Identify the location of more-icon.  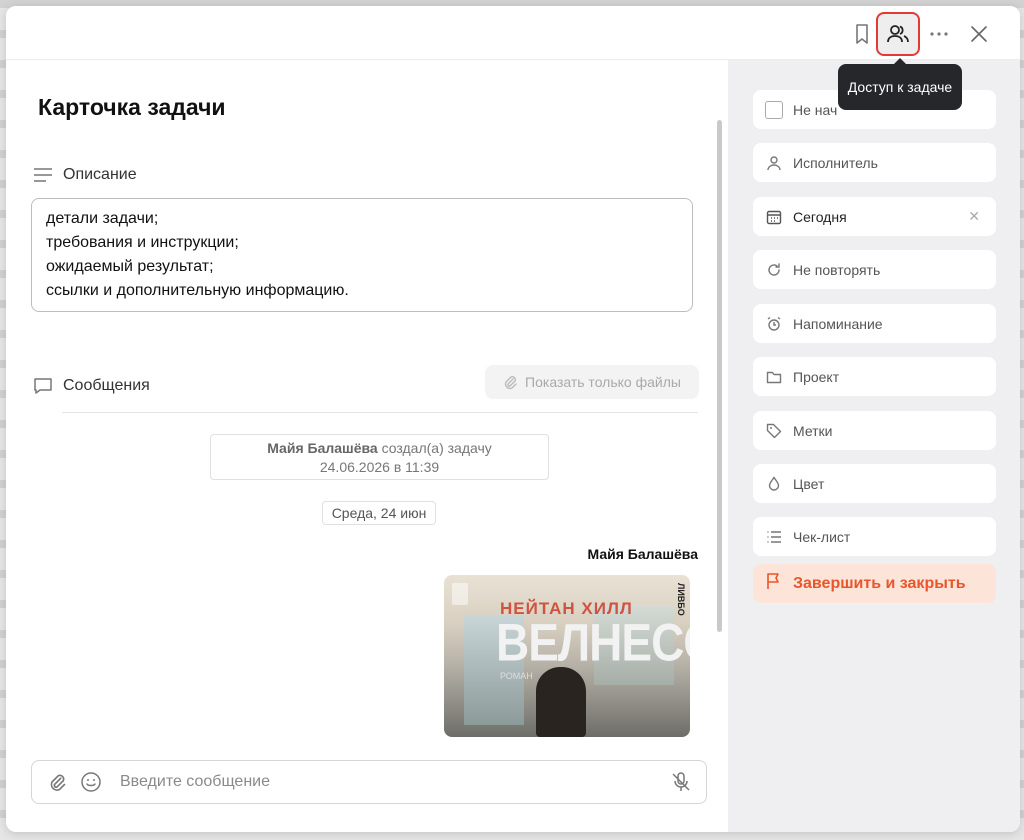
(939, 34).